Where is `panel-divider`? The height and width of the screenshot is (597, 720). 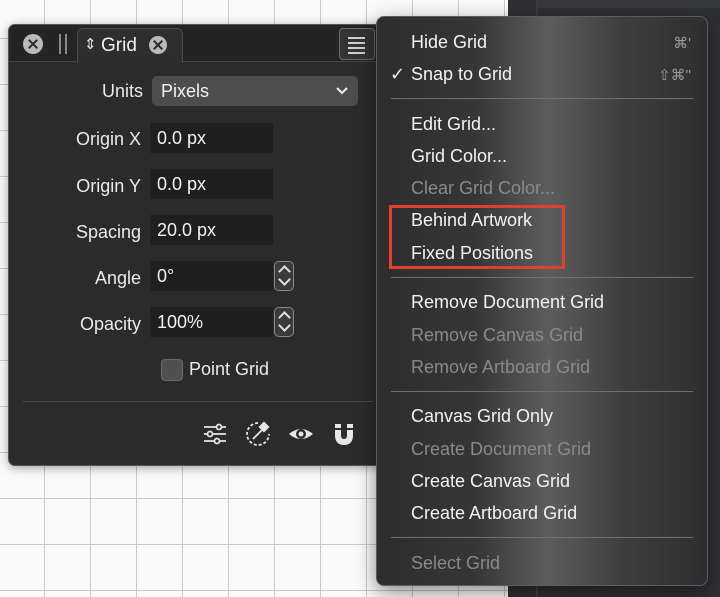
panel-divider is located at coordinates (198, 401).